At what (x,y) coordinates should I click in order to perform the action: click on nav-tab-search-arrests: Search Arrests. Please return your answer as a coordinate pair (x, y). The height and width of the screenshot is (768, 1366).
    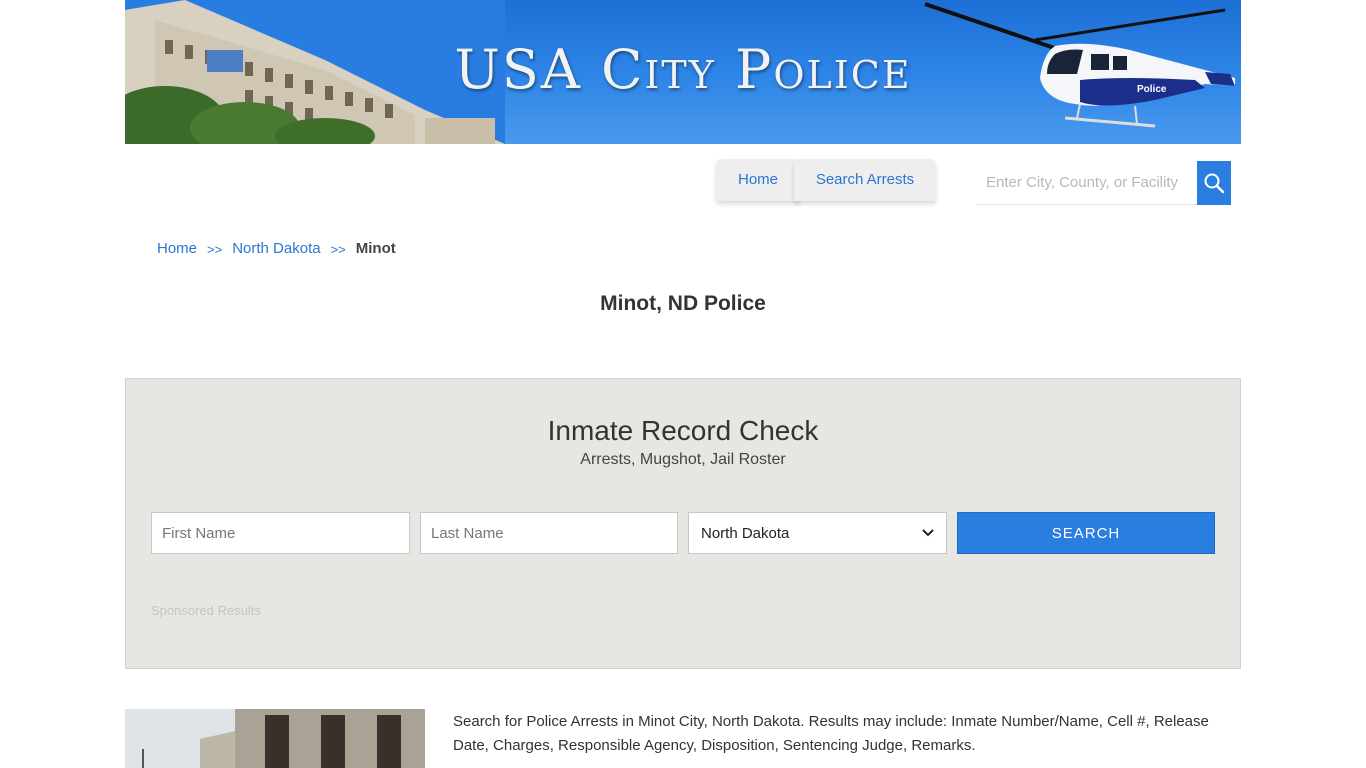
    Looking at the image, I should click on (865, 180).